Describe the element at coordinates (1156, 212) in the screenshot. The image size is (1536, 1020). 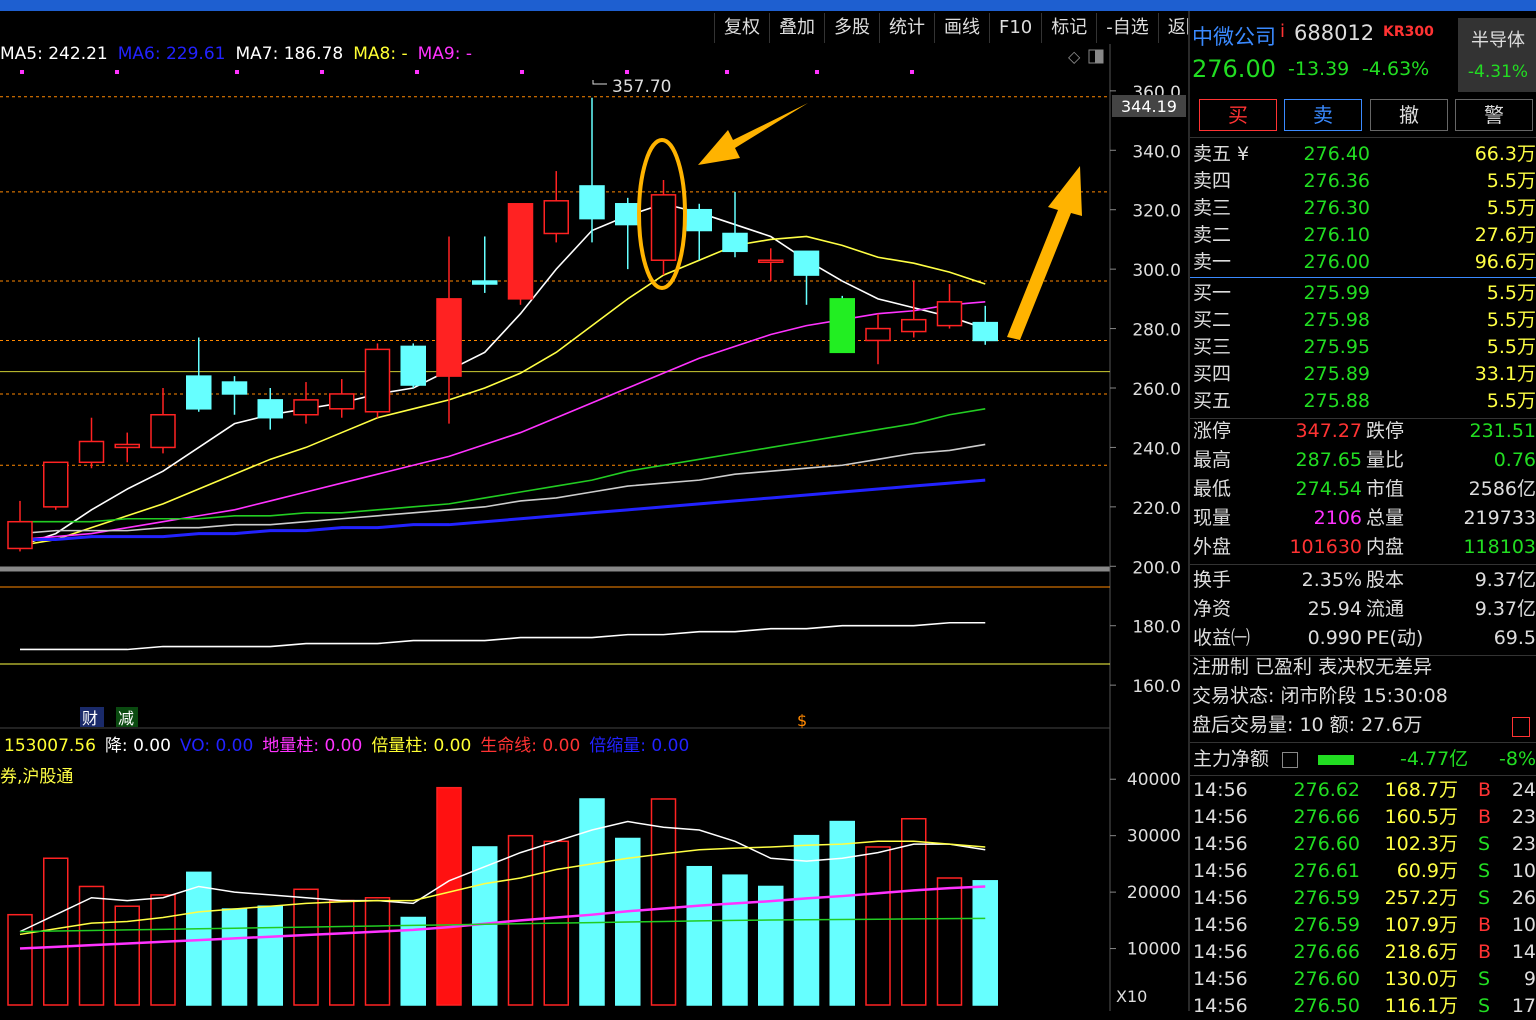
I see `y-tick-label: 320.0` at that location.